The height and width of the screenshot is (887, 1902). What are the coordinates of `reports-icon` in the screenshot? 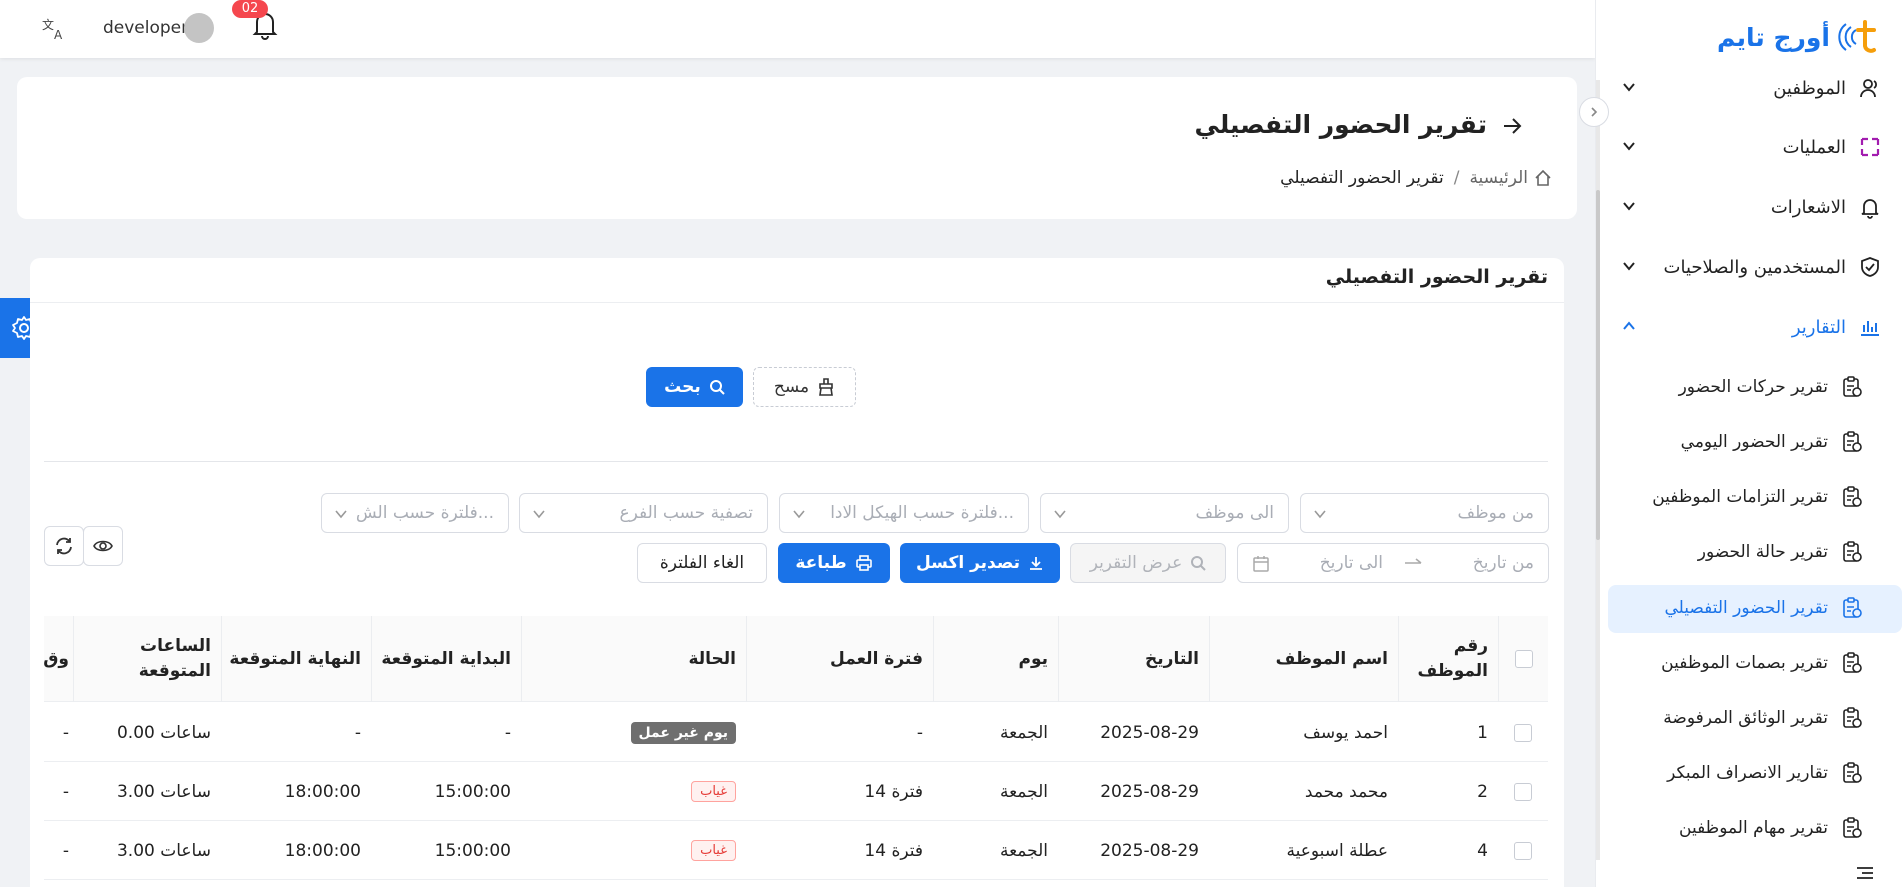 It's located at (1870, 328).